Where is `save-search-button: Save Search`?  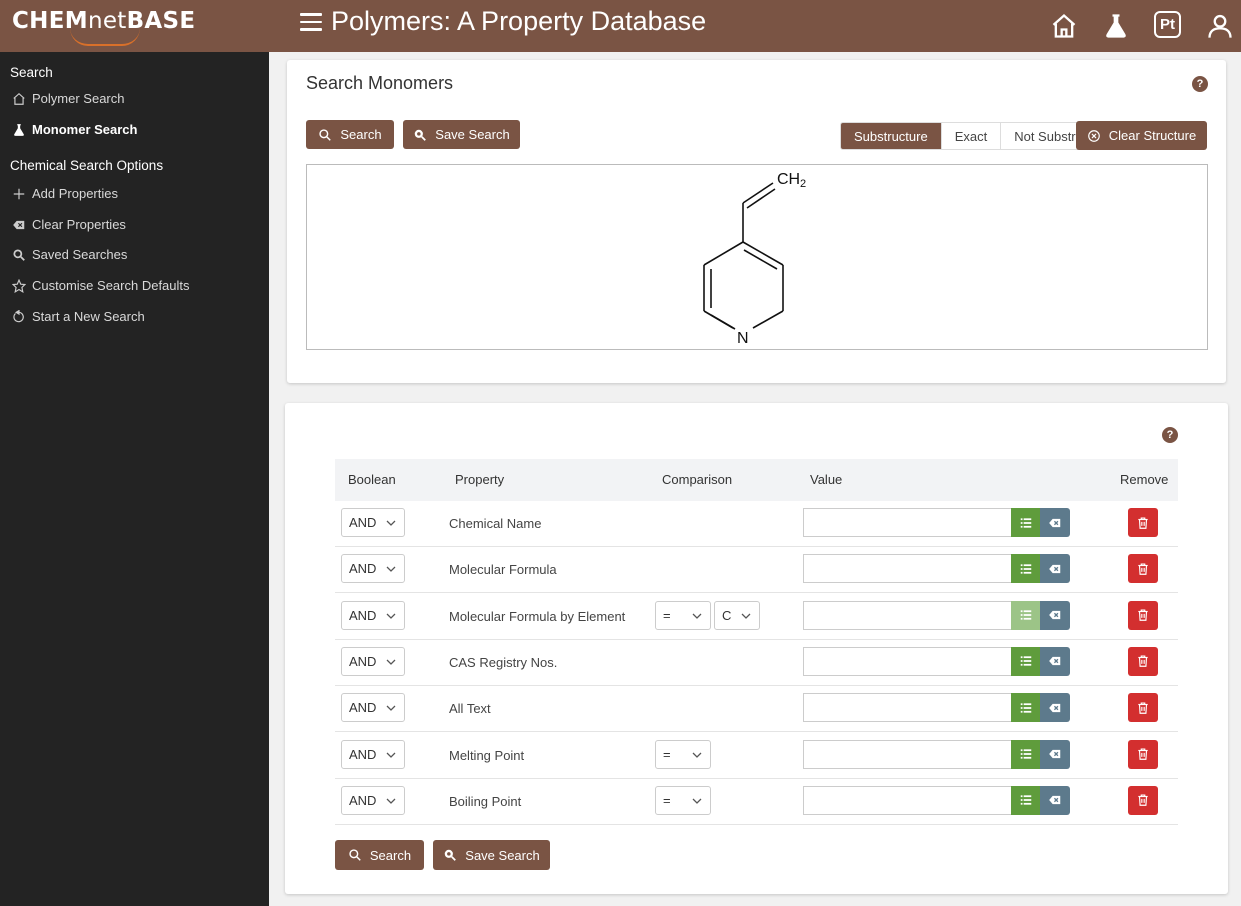
save-search-button: Save Search is located at coordinates (461, 134).